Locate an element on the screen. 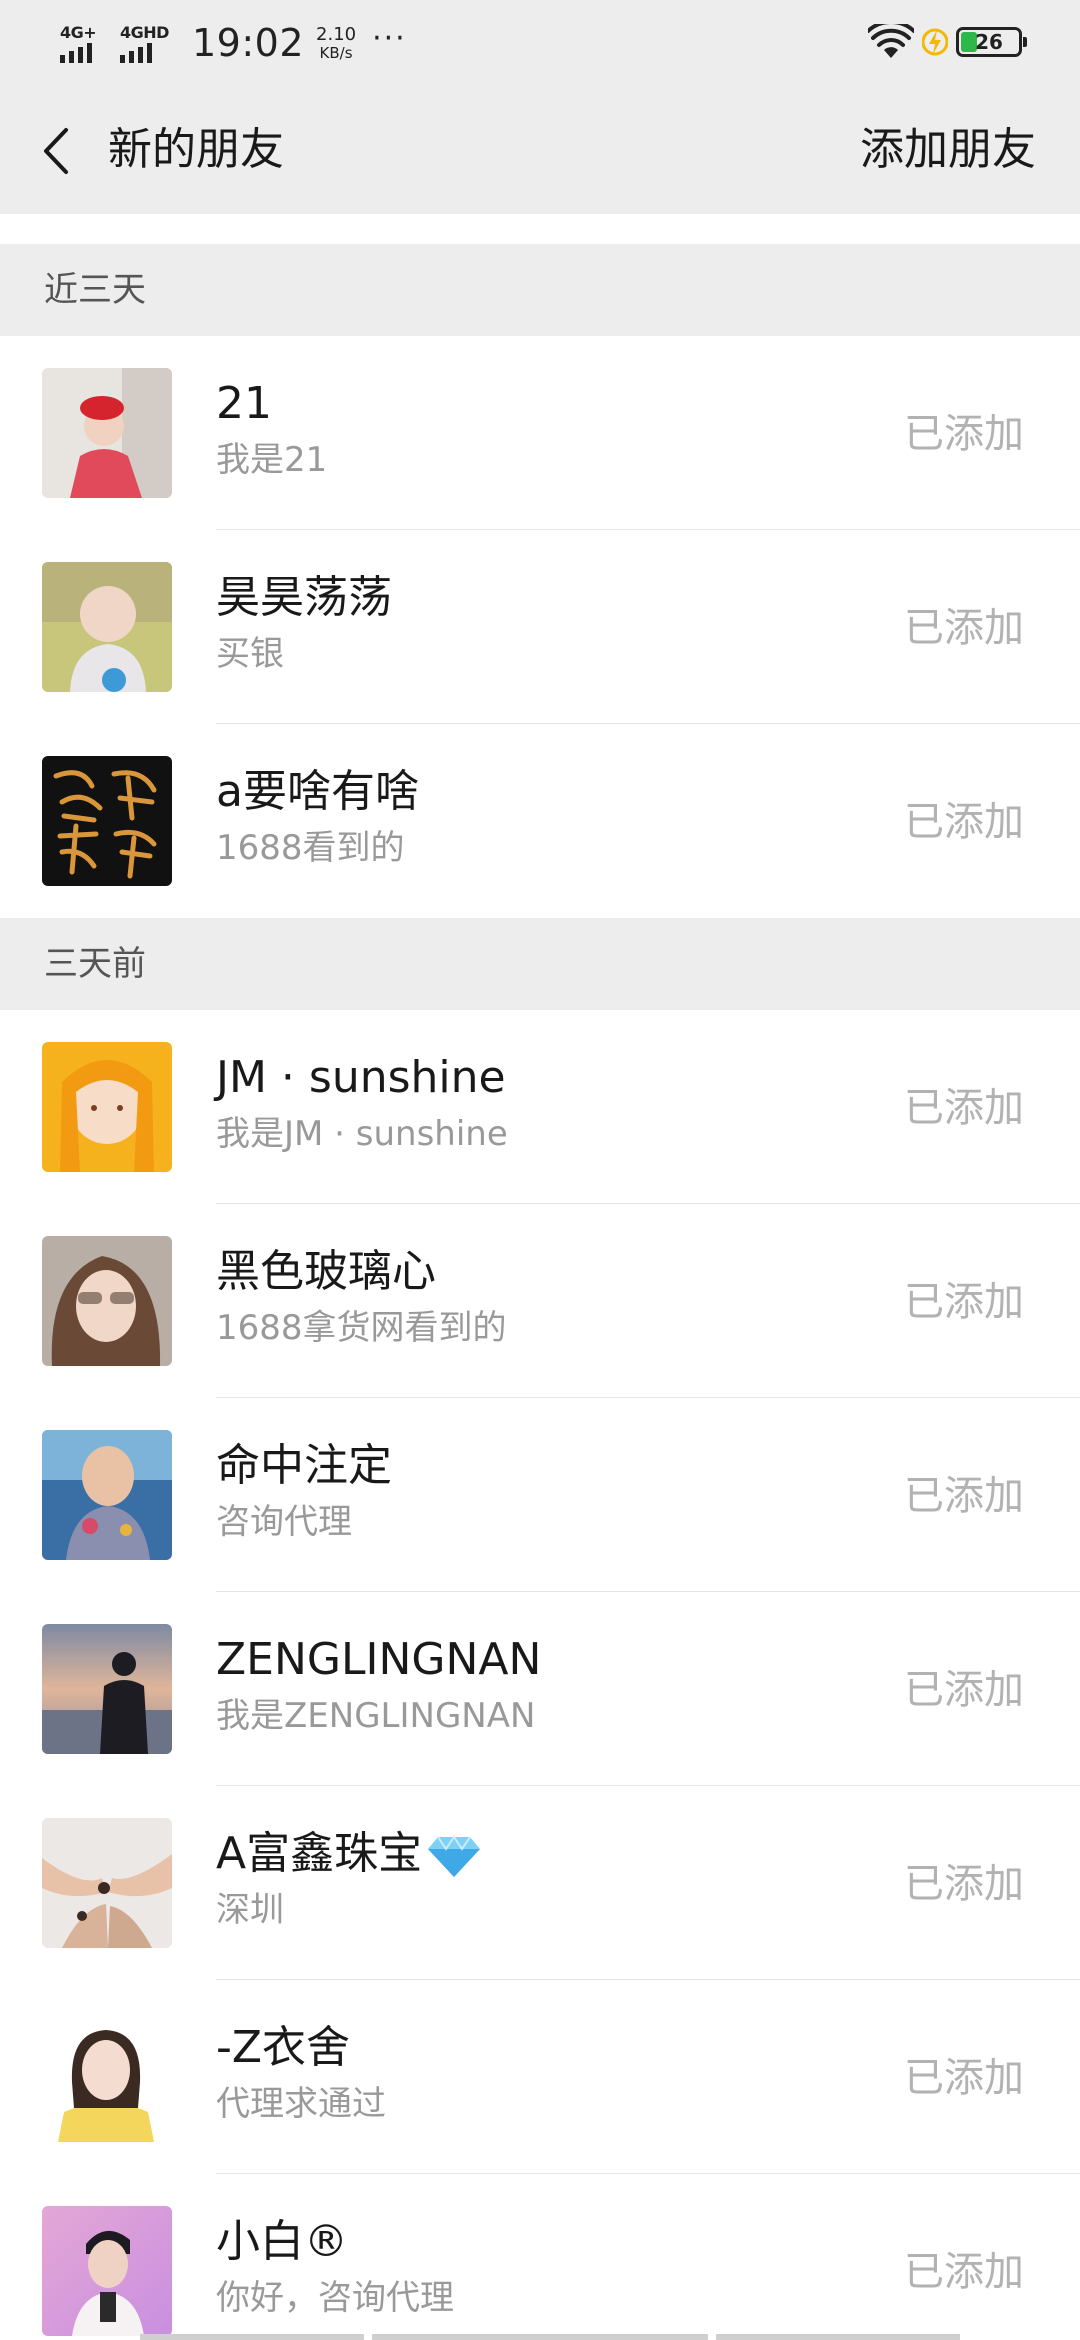  contact-name: 小白® is located at coordinates (282, 2241).